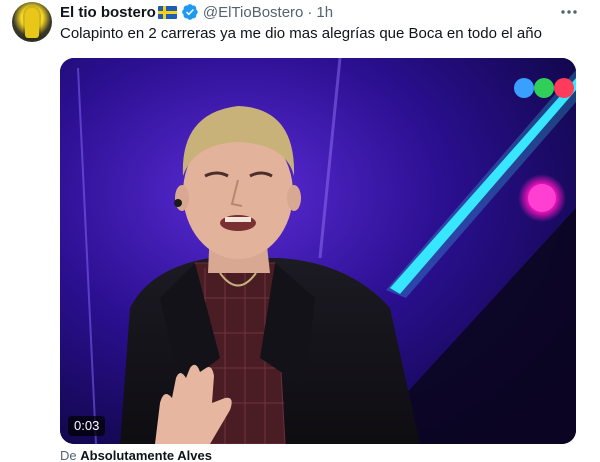 This screenshot has height=462, width=600. I want to click on user-handle: @ElTioBostero, so click(253, 12).